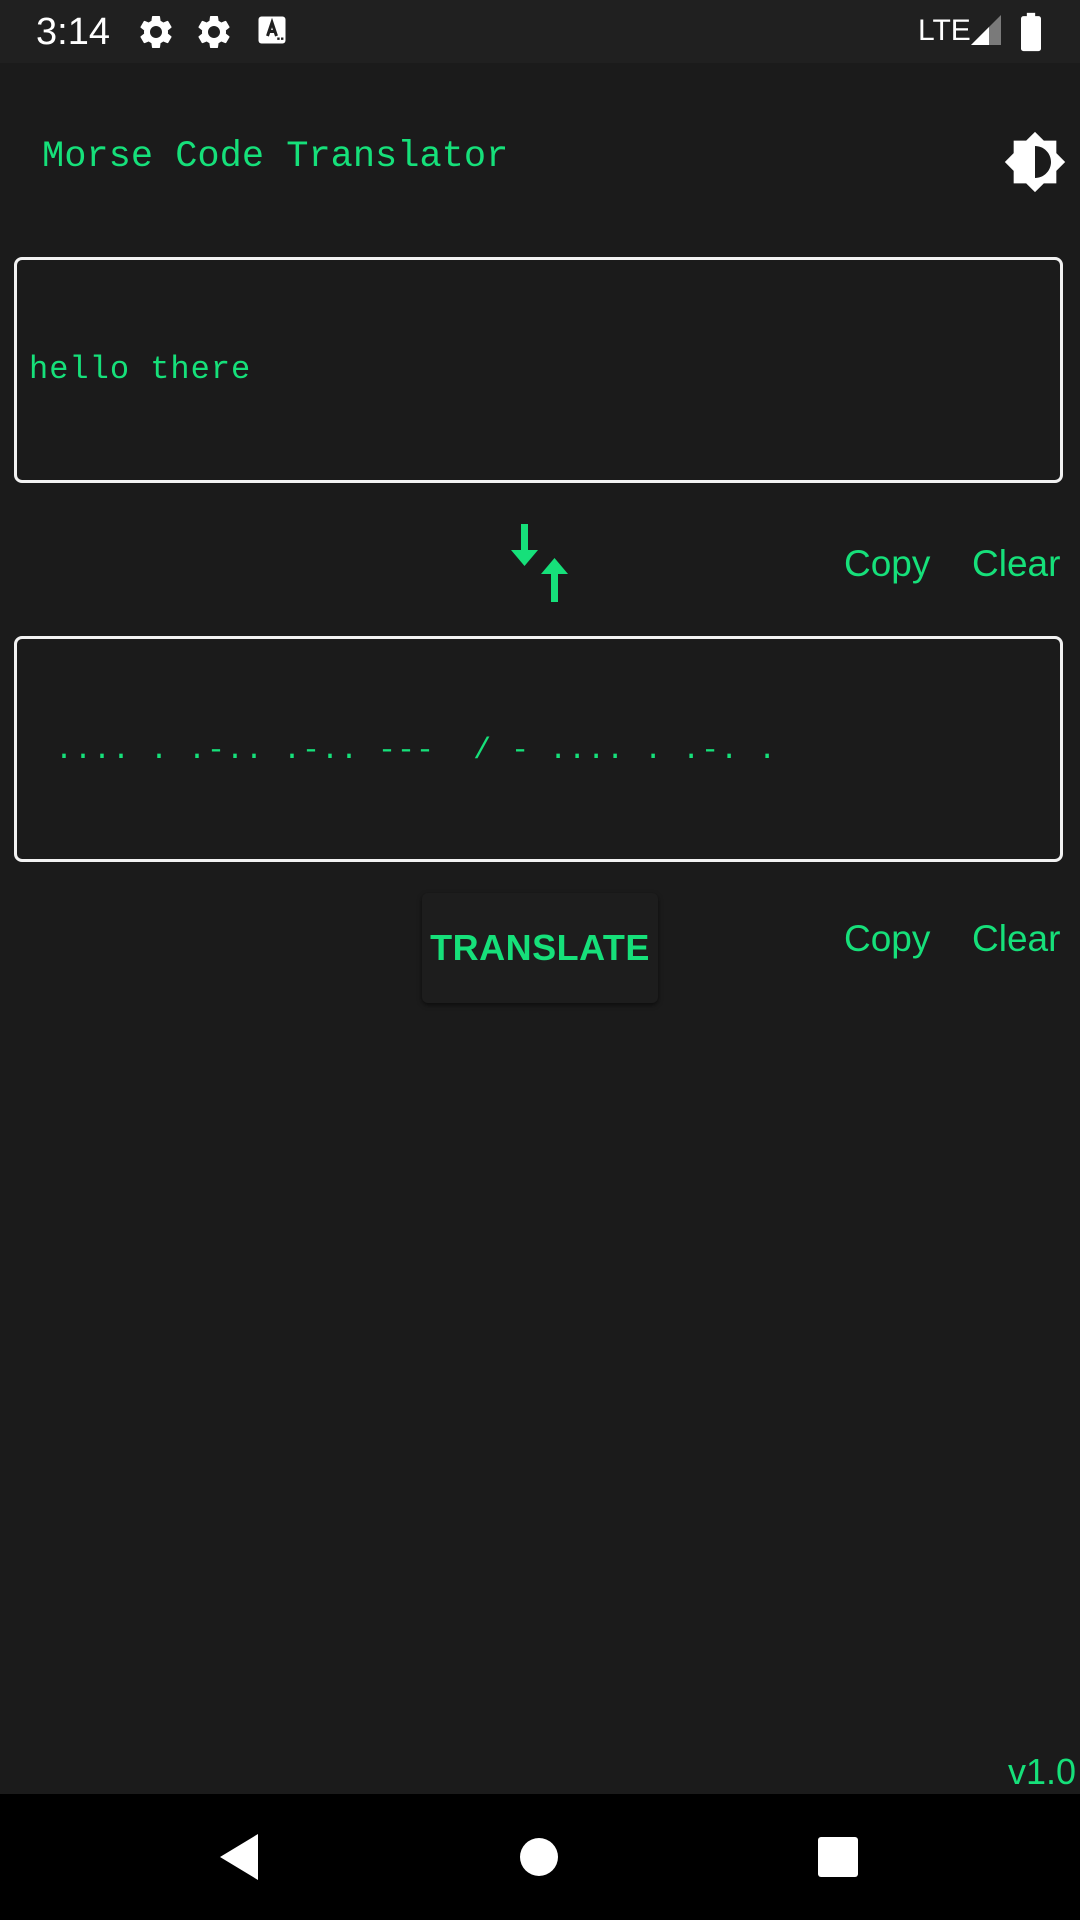  I want to click on clear-input-button: Clear, so click(1016, 564).